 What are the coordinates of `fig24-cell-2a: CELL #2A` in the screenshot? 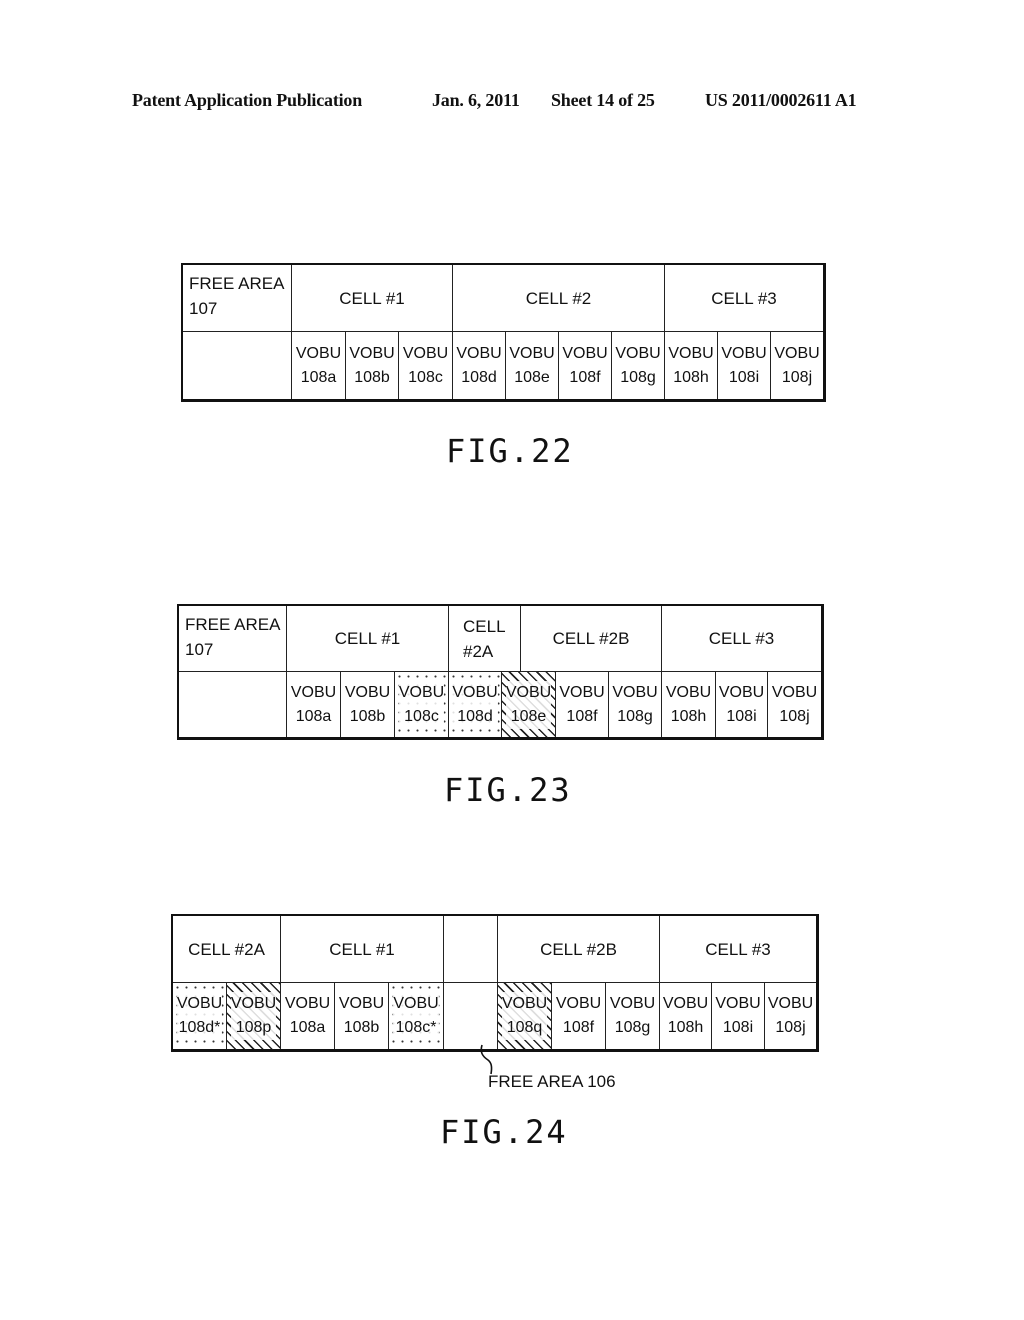 It's located at (227, 949).